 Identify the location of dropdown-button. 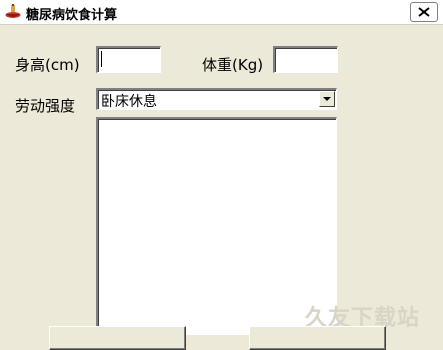
(327, 99).